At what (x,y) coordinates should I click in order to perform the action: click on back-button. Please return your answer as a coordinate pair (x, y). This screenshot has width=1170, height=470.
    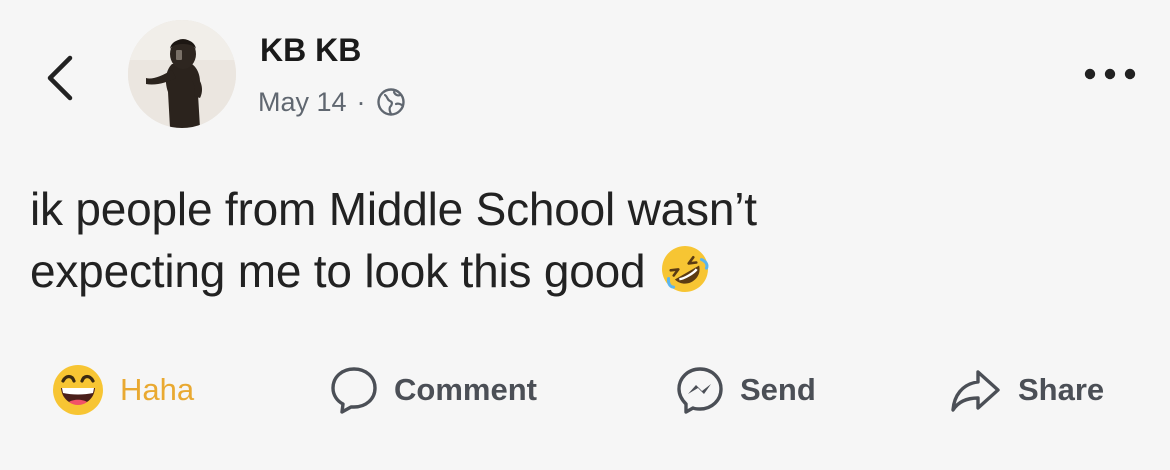
    Looking at the image, I should click on (60, 78).